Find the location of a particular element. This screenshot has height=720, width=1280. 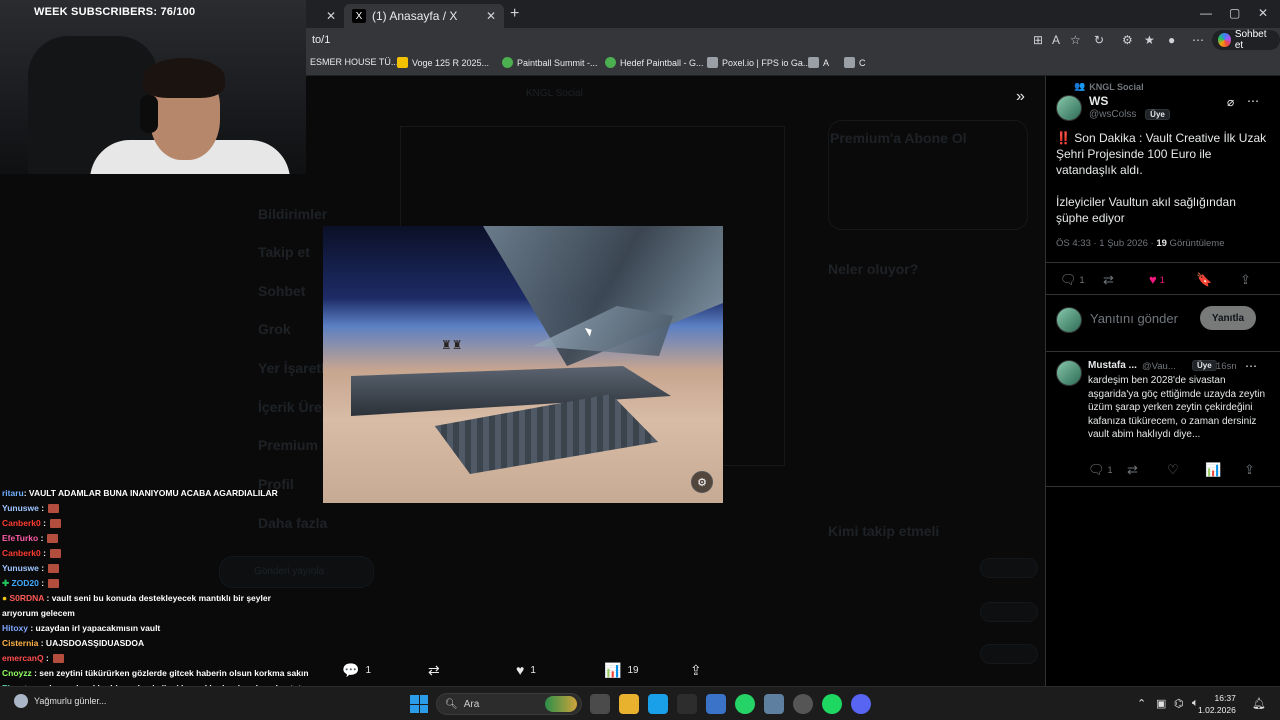

chat-button: Sohbet et is located at coordinates (1246, 40).